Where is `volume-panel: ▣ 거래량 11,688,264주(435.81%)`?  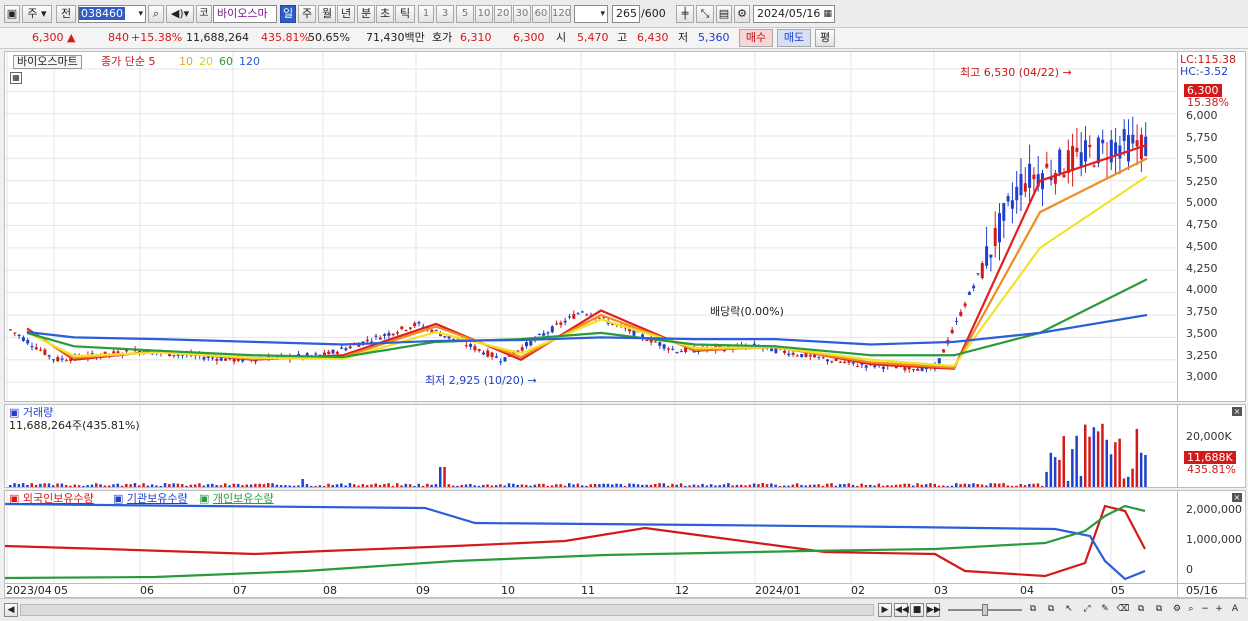 volume-panel: ▣ 거래량 11,688,264주(435.81%) is located at coordinates (591, 446).